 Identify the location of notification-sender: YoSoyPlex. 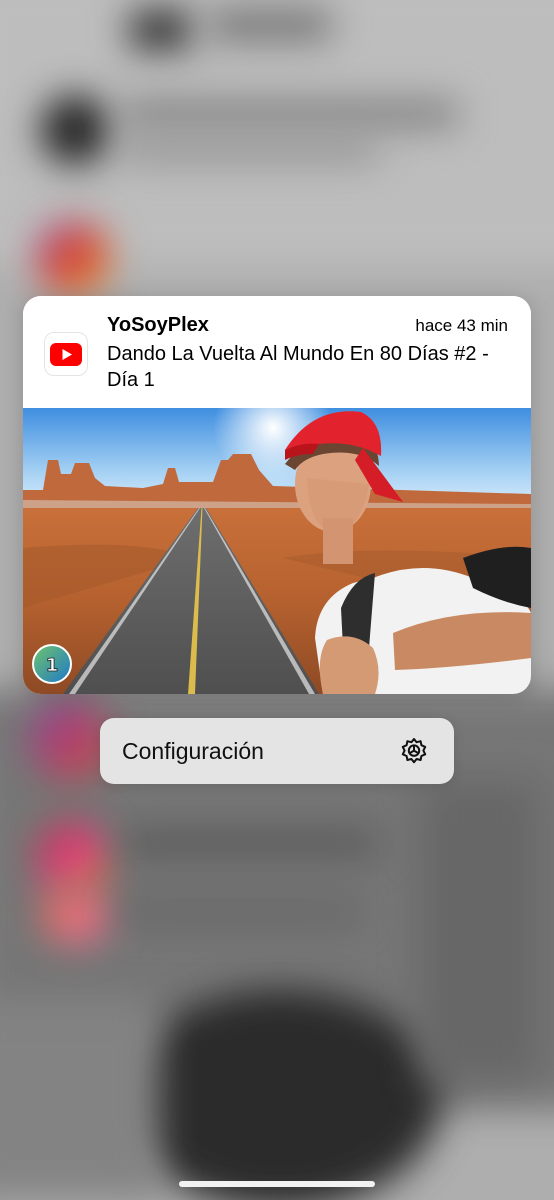
(158, 325).